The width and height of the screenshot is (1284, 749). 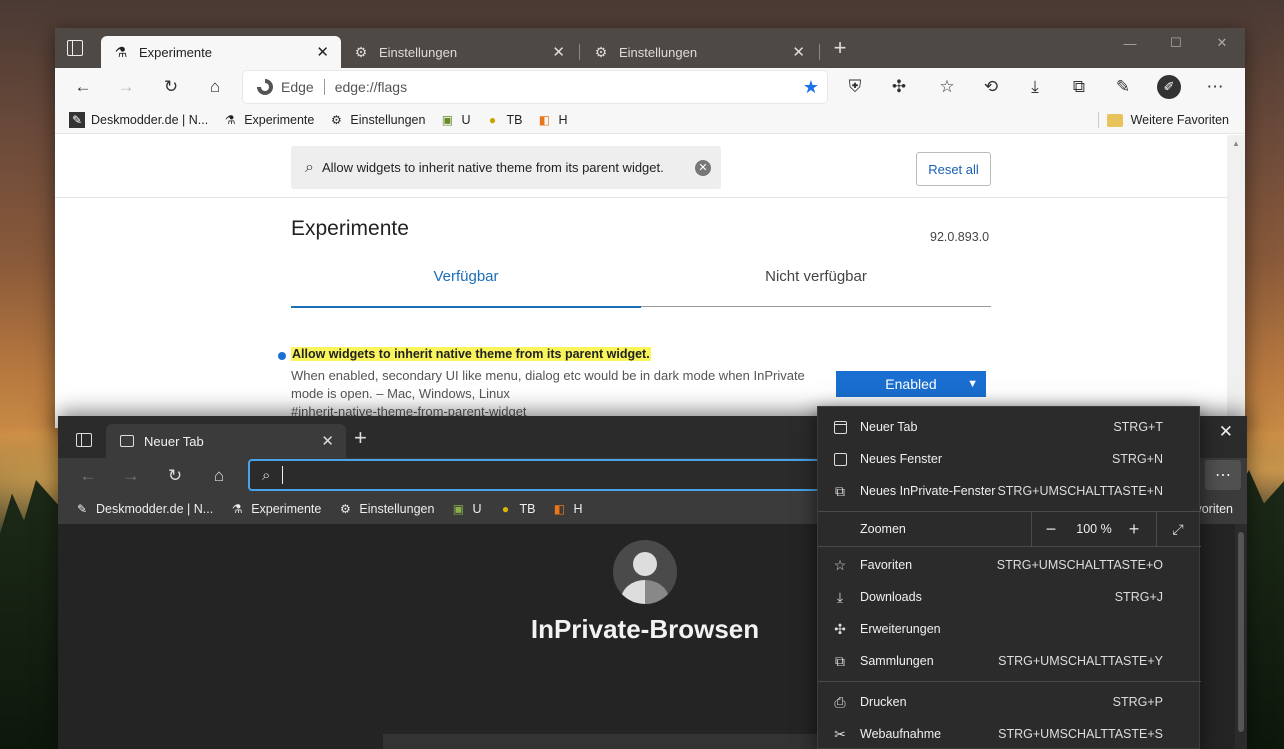 I want to click on page-scrollbar, so click(x=1241, y=636).